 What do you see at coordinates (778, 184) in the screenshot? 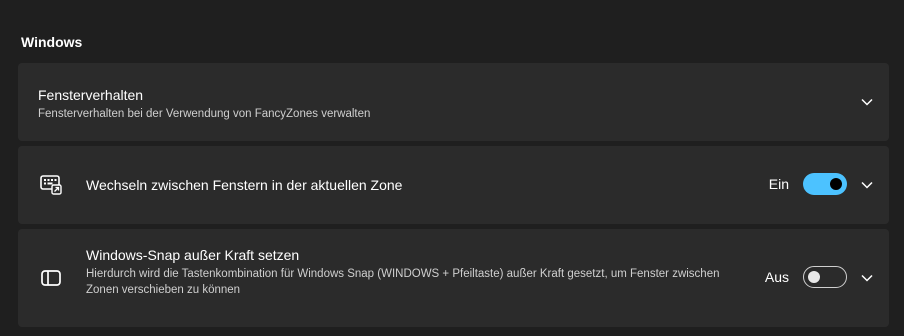
I see `toggle-label: Ein` at bounding box center [778, 184].